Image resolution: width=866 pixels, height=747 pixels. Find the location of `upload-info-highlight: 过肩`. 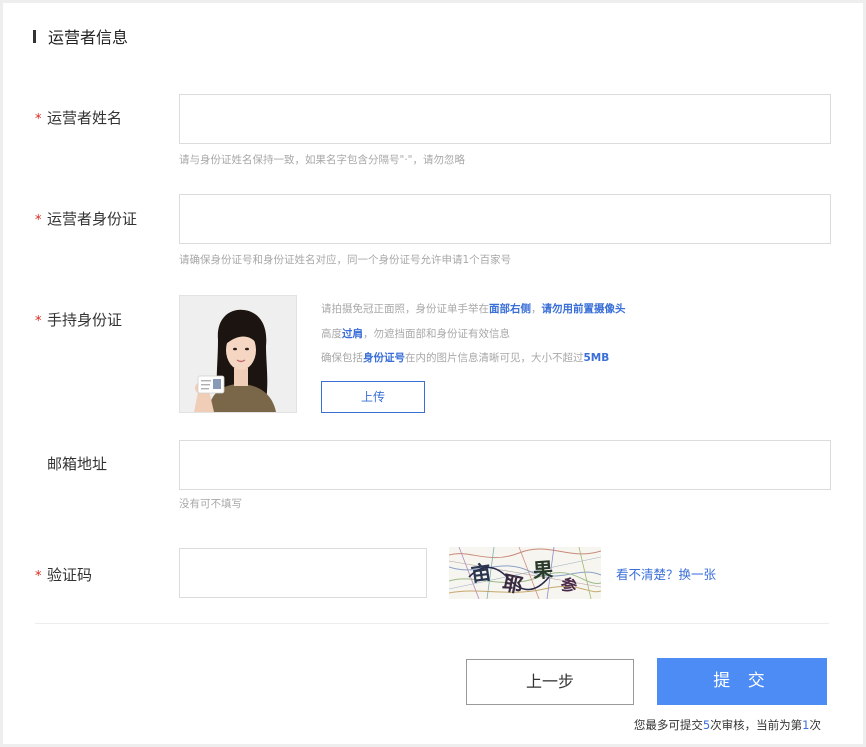

upload-info-highlight: 过肩 is located at coordinates (352, 334).